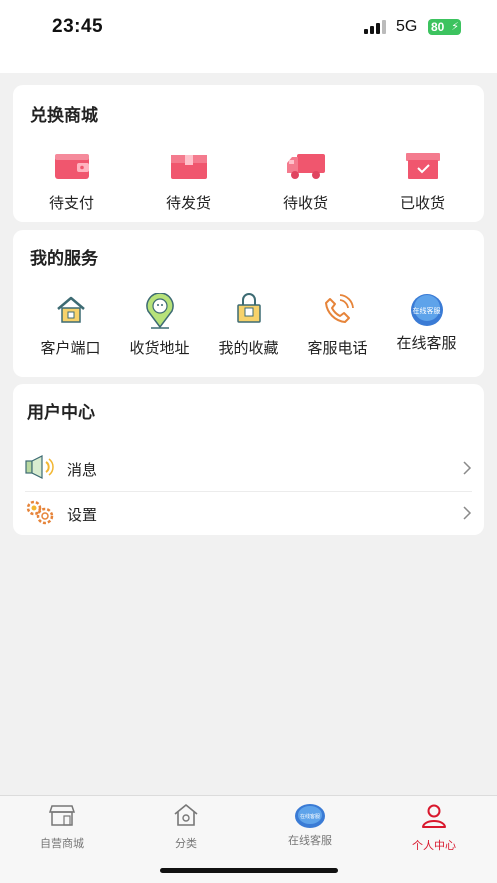 This screenshot has height=883, width=497. Describe the element at coordinates (249, 312) in the screenshot. I see `bag-icon` at that location.